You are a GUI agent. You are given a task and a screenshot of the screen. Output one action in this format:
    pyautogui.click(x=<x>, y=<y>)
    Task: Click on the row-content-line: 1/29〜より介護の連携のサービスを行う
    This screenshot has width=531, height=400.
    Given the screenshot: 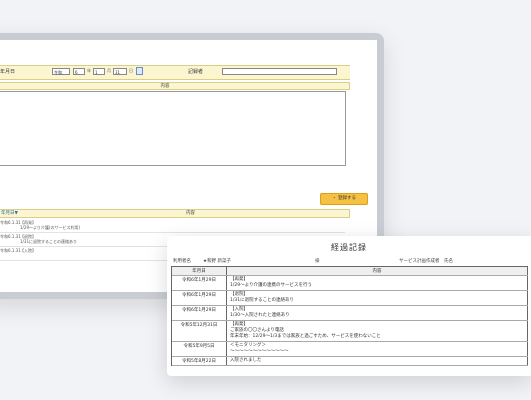 What is the action you would take?
    pyautogui.click(x=271, y=285)
    